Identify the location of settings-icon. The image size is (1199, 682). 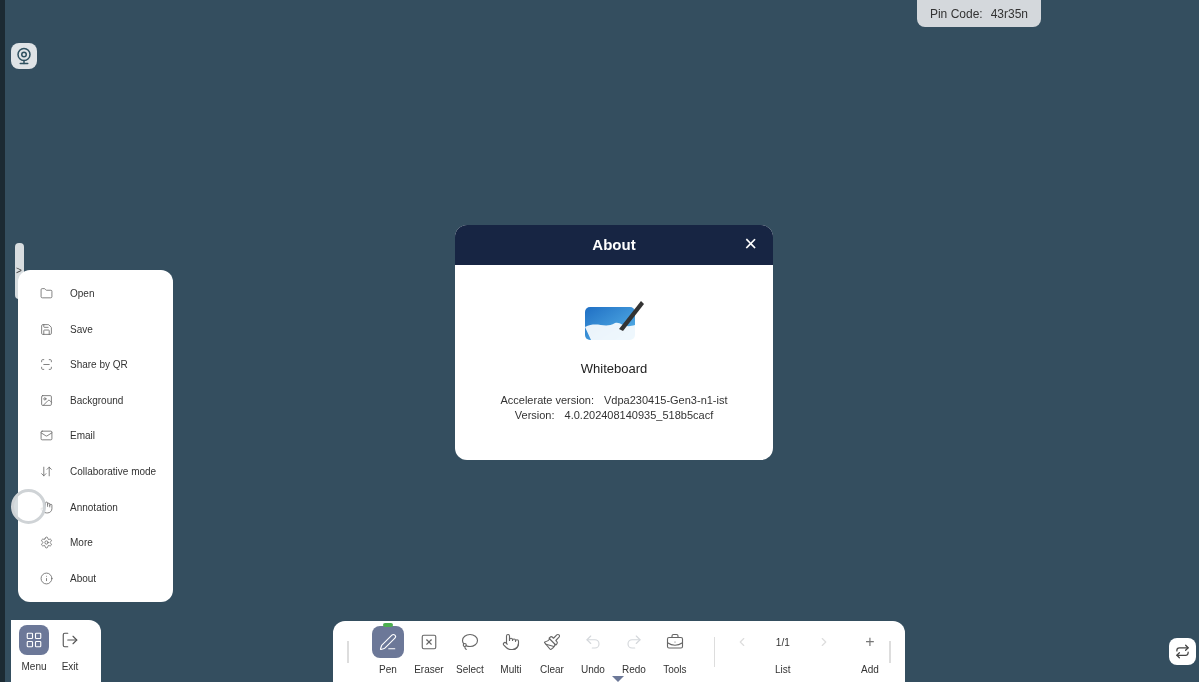
(46, 543).